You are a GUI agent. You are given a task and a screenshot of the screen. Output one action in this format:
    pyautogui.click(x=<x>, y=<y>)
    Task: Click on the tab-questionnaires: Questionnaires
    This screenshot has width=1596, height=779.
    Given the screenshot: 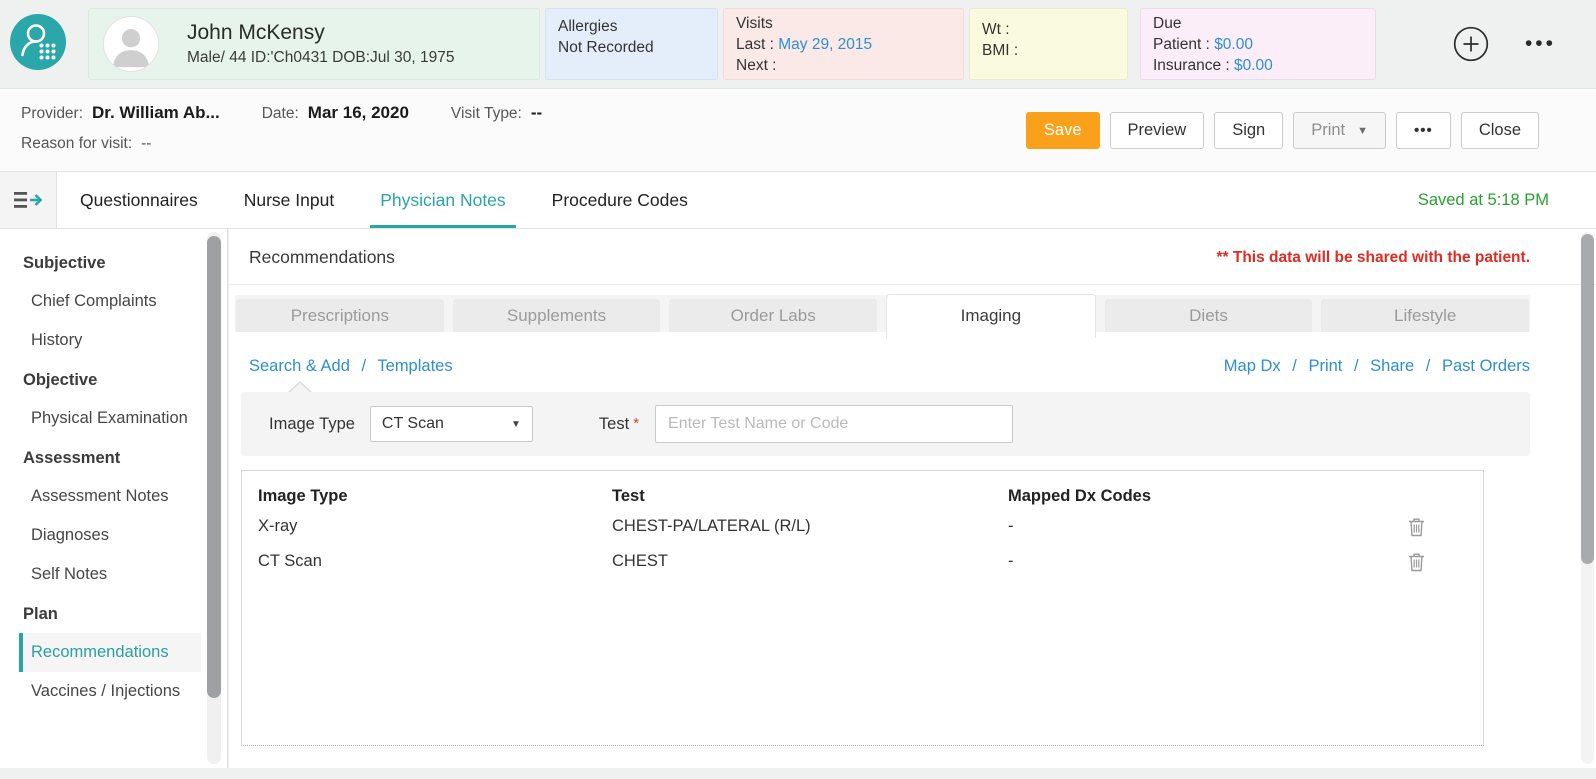 What is the action you would take?
    pyautogui.click(x=139, y=200)
    